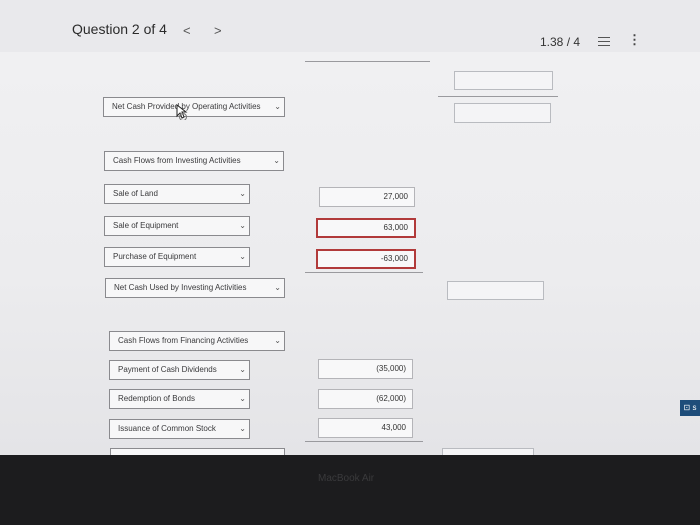 The width and height of the screenshot is (700, 525). I want to click on investing-row-select: Sale of Land ⌄, so click(177, 194).